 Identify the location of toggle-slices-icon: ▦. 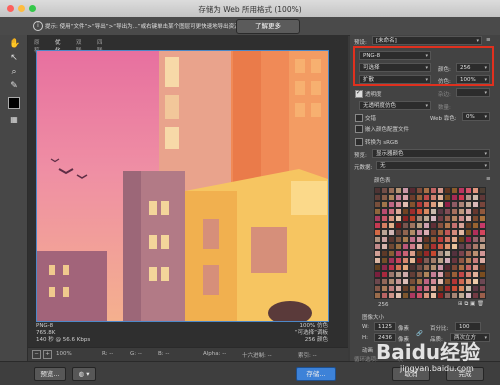
(14, 120).